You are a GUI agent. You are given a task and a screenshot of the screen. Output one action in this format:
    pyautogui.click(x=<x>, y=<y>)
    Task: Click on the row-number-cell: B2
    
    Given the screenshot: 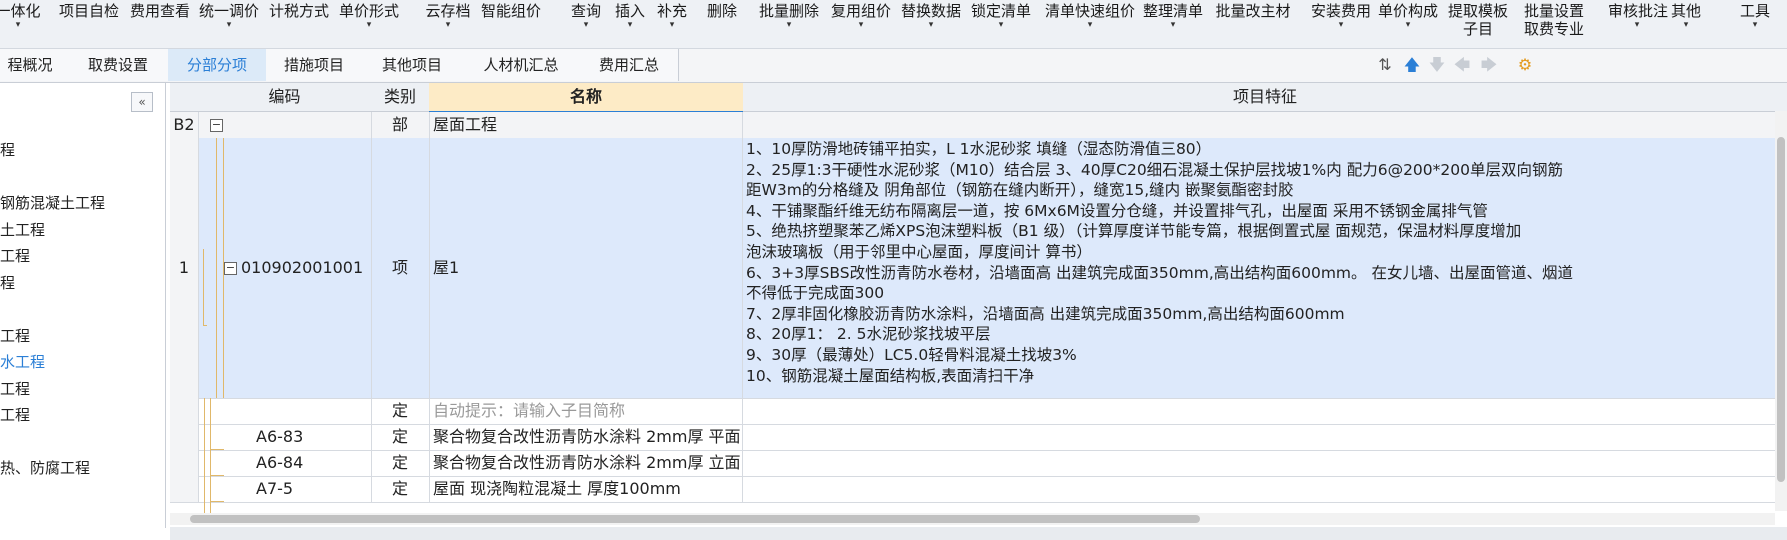 What is the action you would take?
    pyautogui.click(x=184, y=125)
    